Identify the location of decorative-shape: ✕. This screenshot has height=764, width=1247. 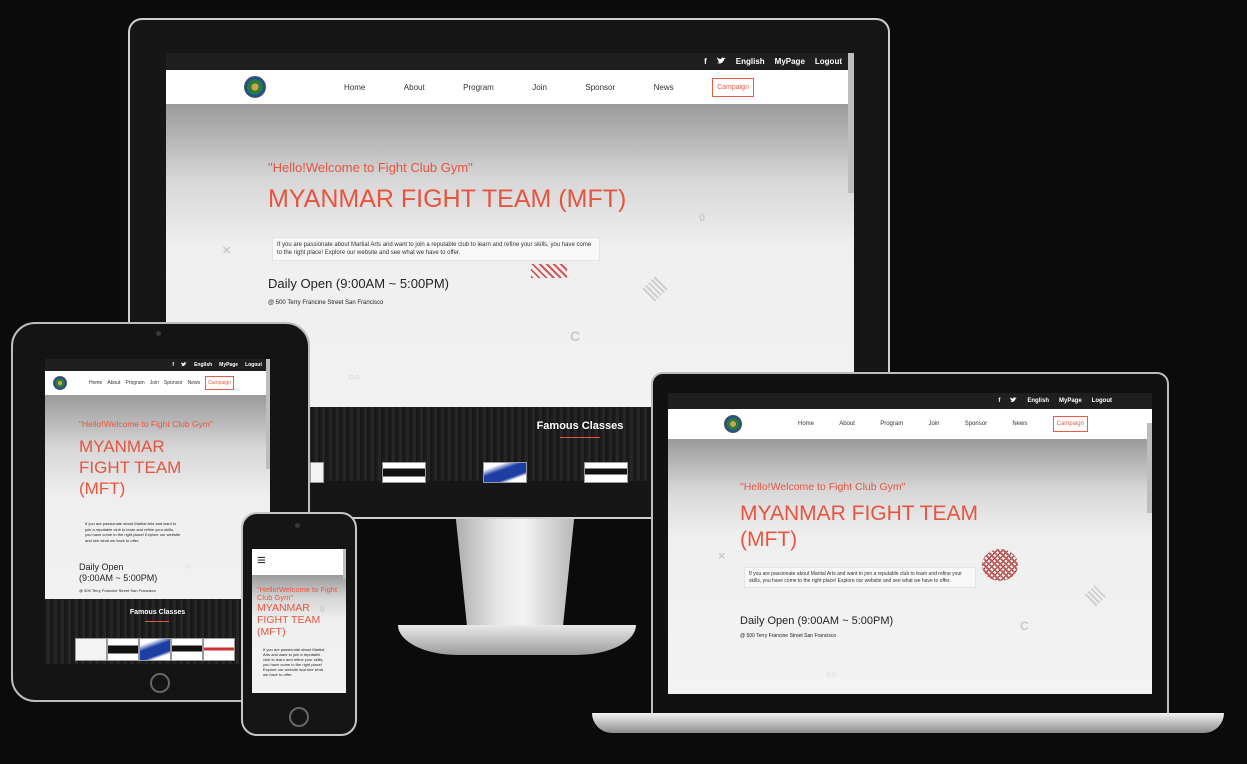
(722, 556).